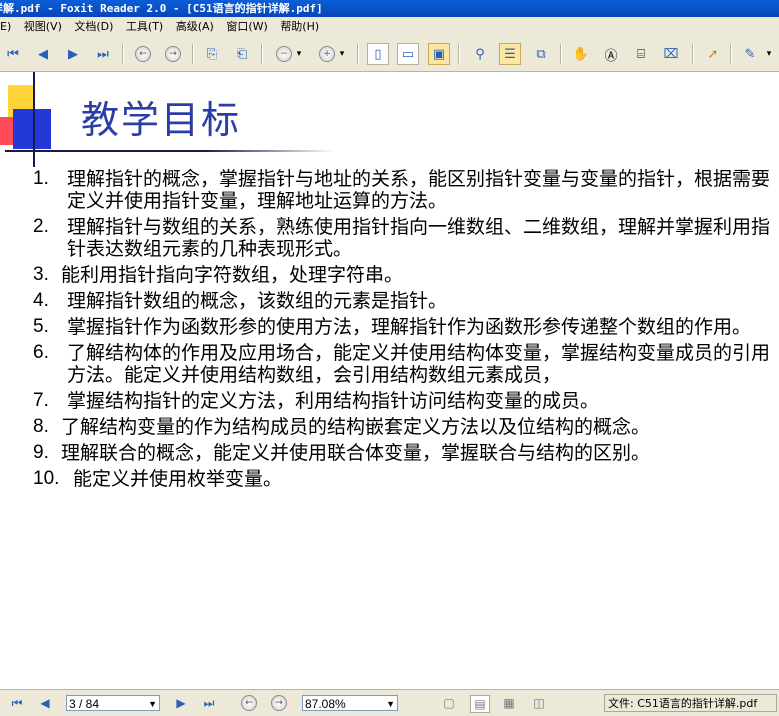 This screenshot has height=716, width=779. I want to click on item-text: 理解联合的概念，能定义并使用联合体变量，掌握联合与结构的区别。, so click(356, 453).